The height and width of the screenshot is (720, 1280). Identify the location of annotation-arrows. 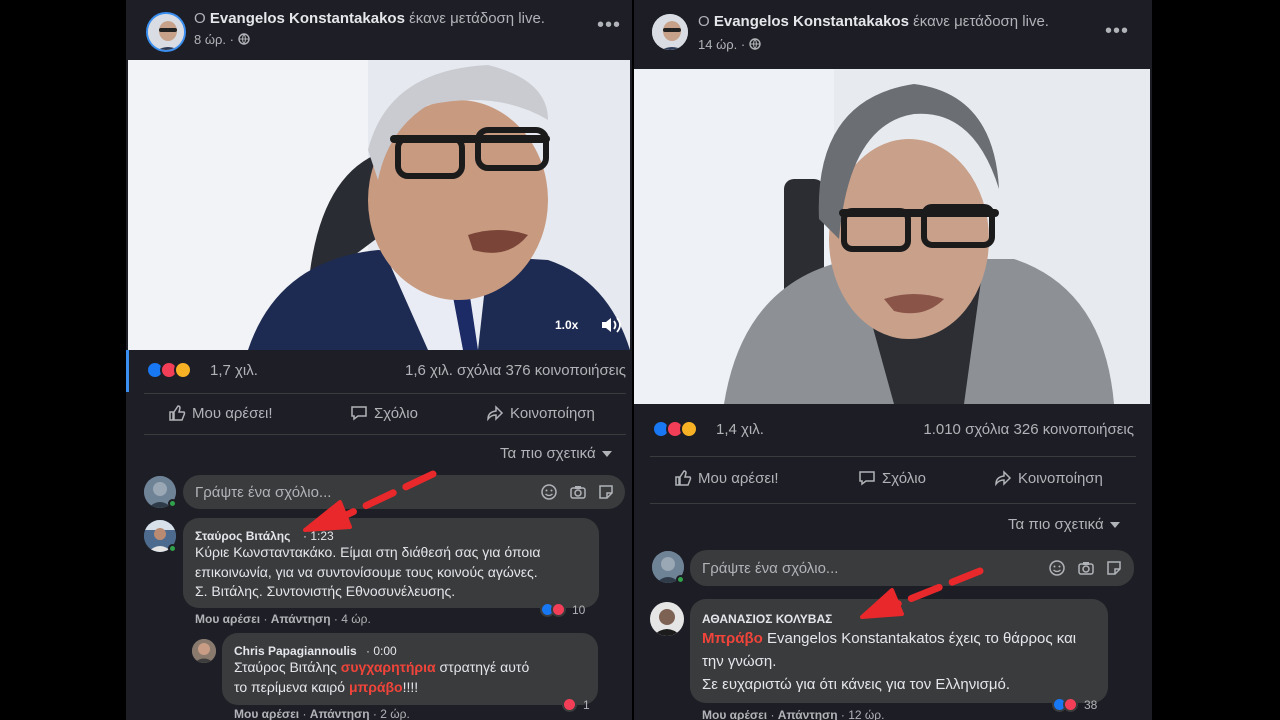
(643, 544).